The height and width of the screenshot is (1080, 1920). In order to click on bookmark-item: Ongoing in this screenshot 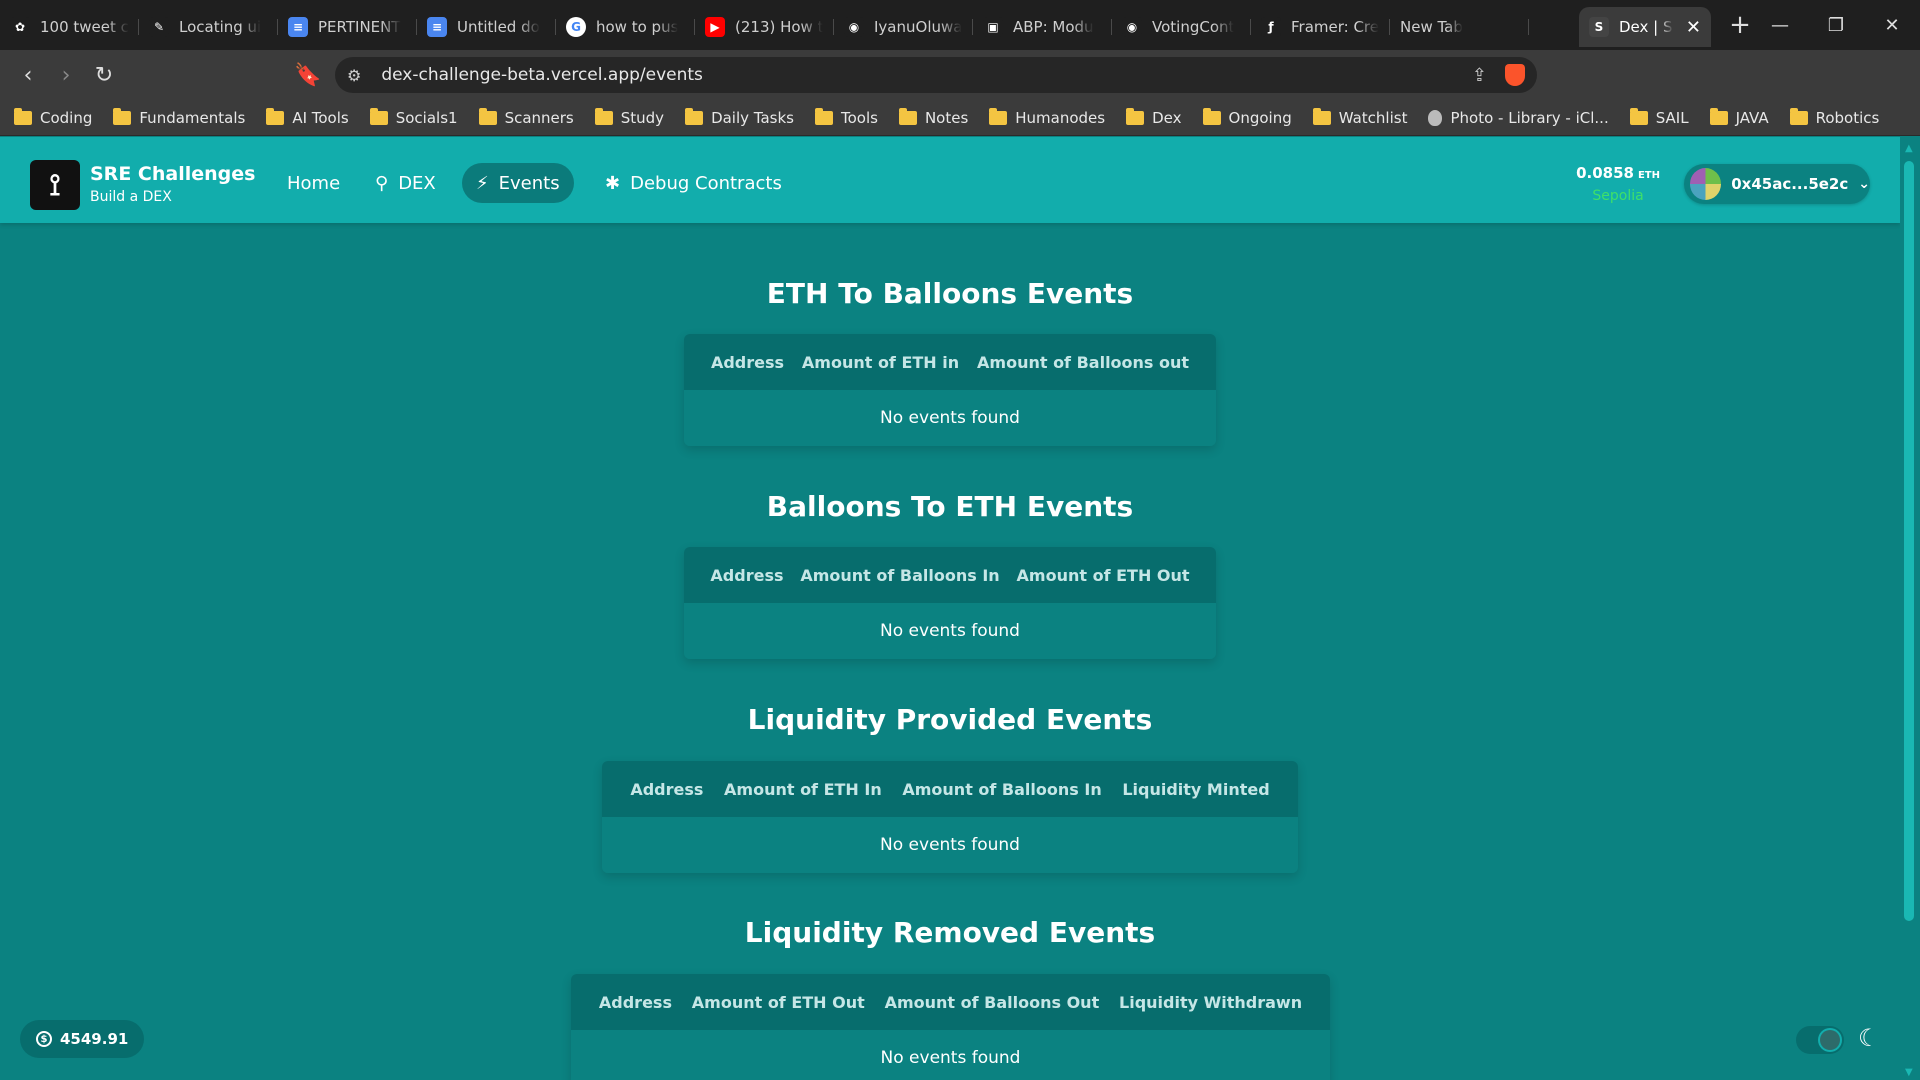, I will do `click(1247, 117)`.